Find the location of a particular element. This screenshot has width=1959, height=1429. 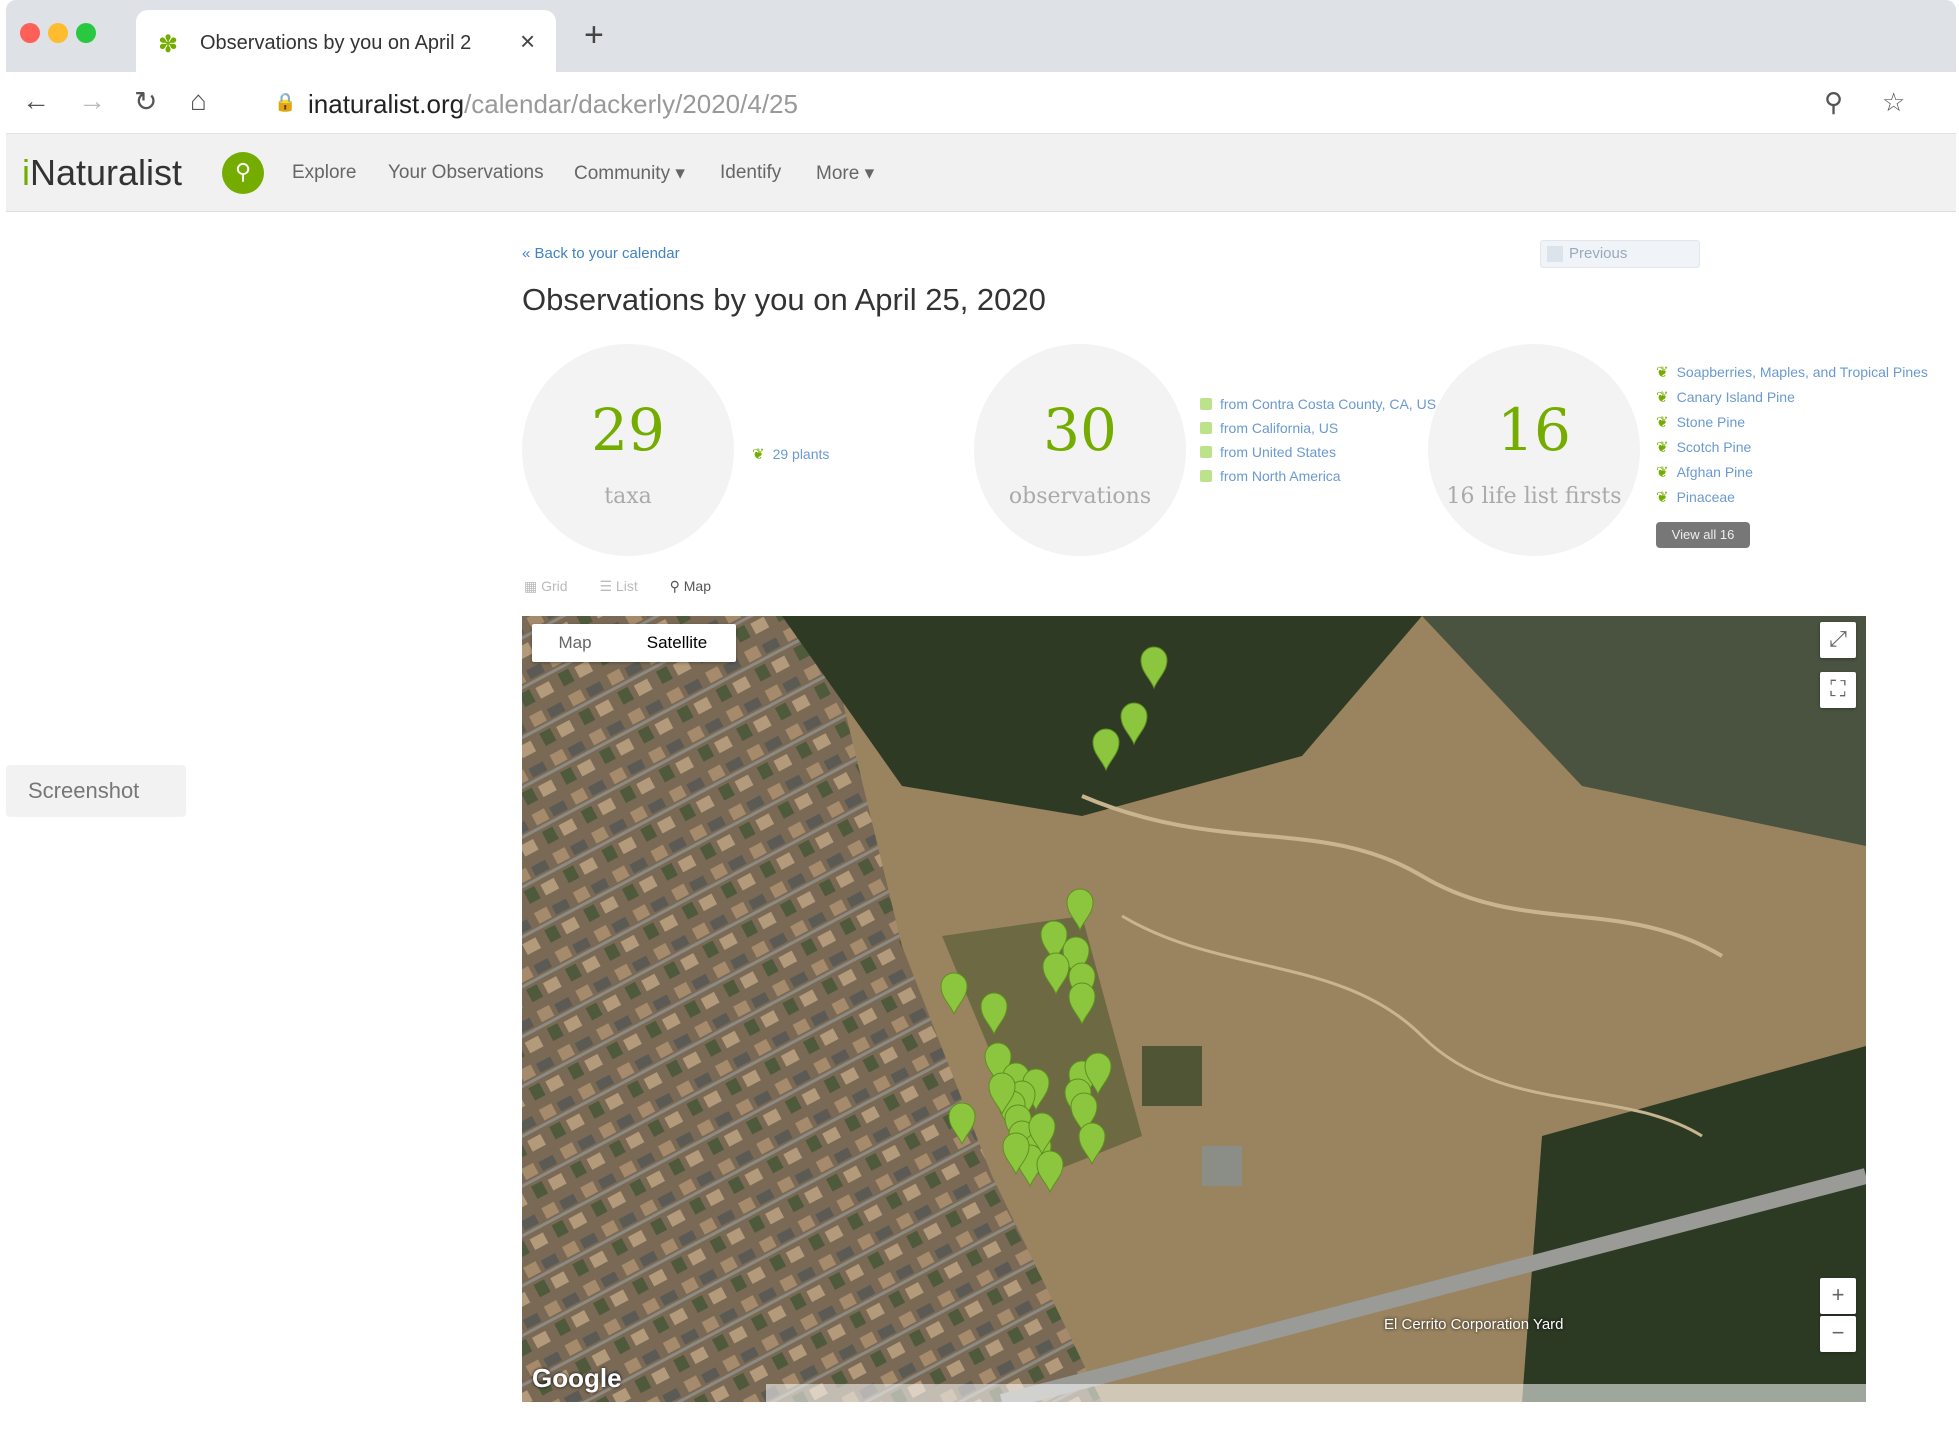

zoom-out-button: − is located at coordinates (1838, 1334).